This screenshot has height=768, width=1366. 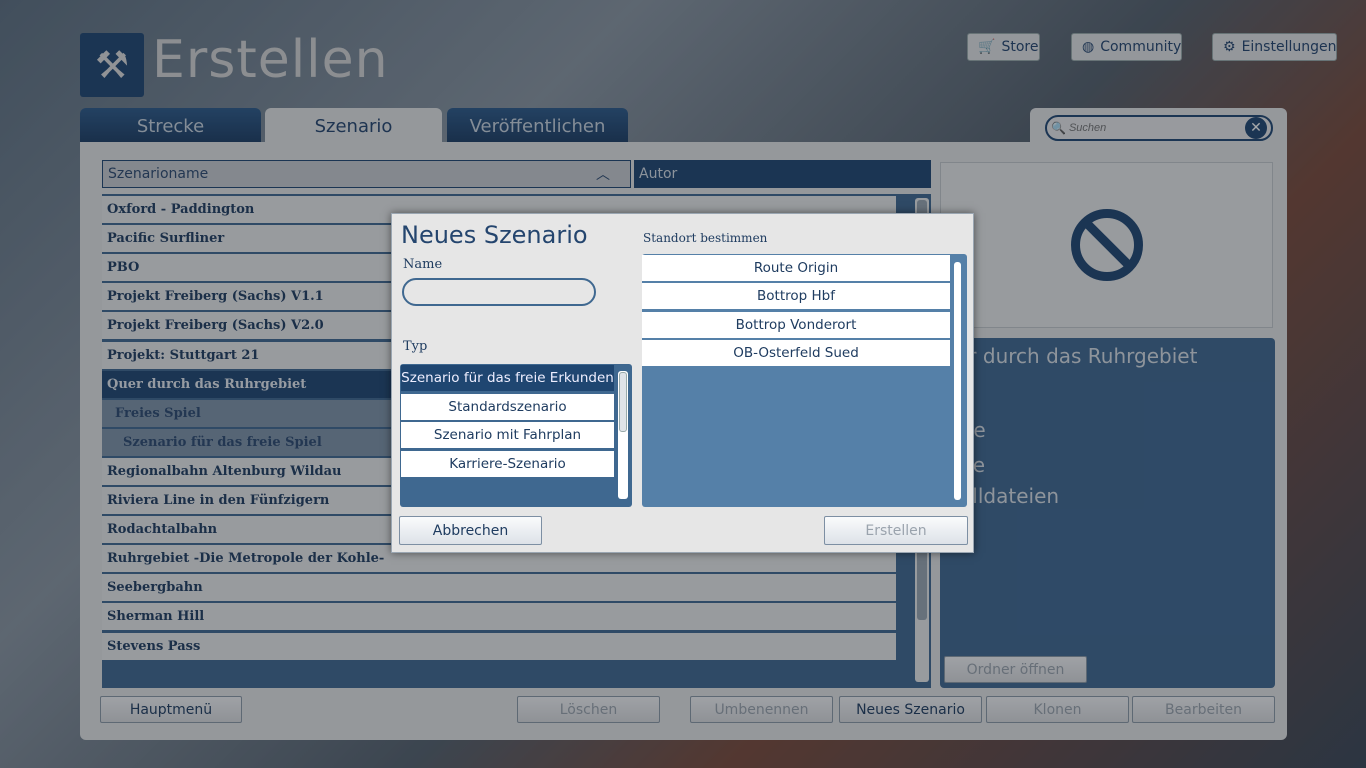 I want to click on type-label: Typ, so click(x=415, y=346).